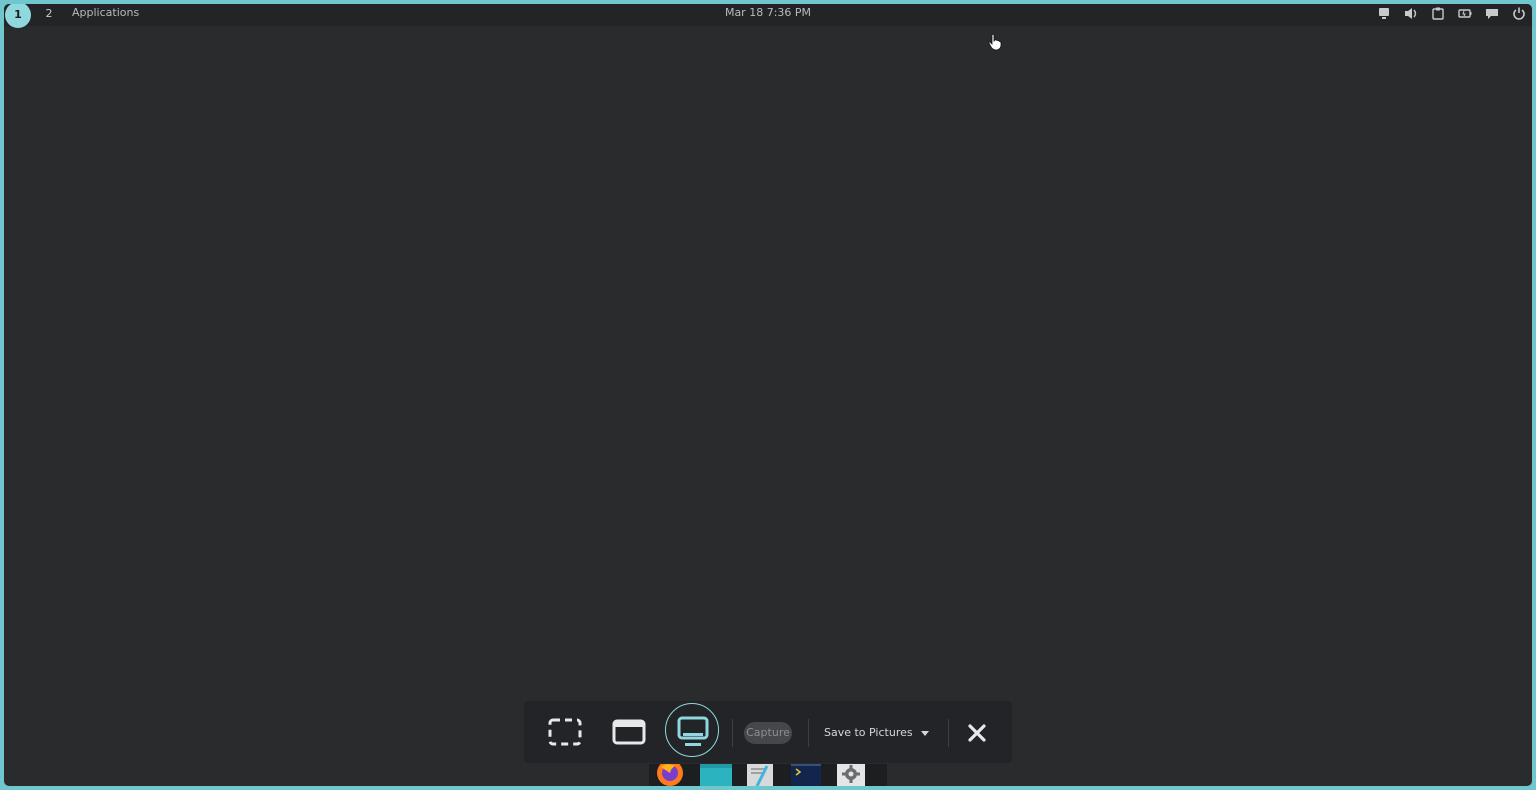 This screenshot has width=1536, height=790. What do you see at coordinates (1411, 13) in the screenshot?
I see `volume-icon` at bounding box center [1411, 13].